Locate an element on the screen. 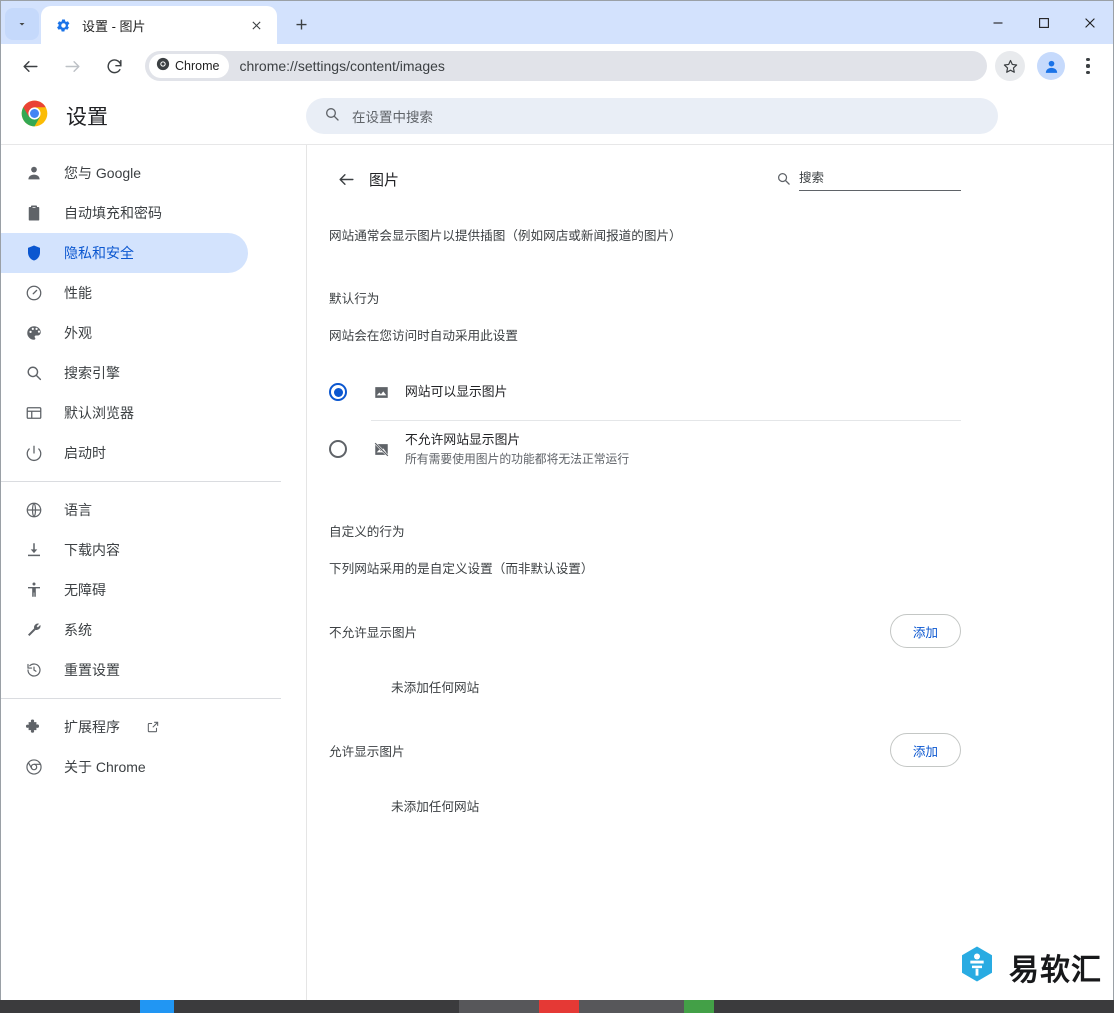 Image resolution: width=1114 pixels, height=1013 pixels. forward-navigation-icon is located at coordinates (72, 66).